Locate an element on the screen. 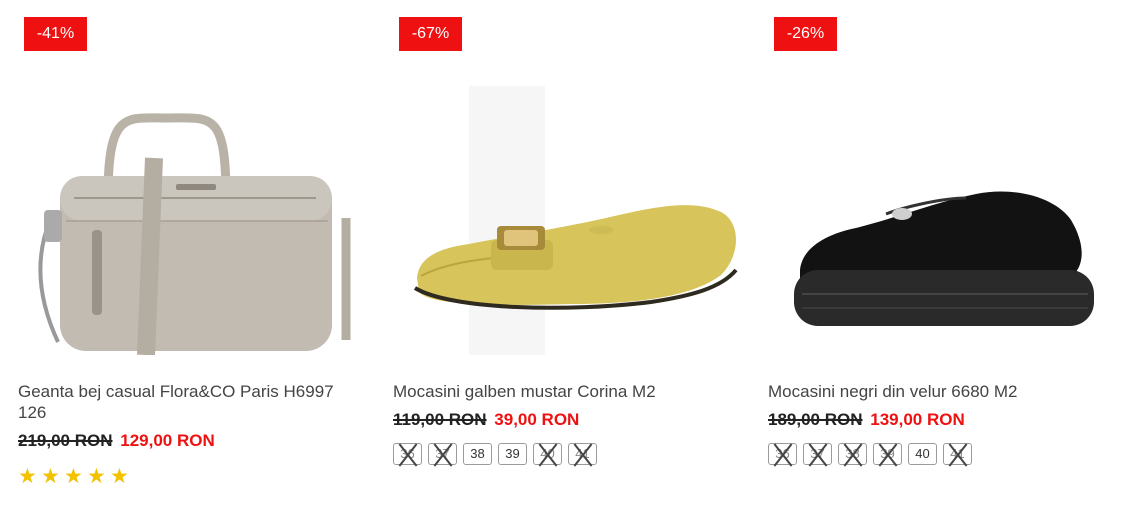 This screenshot has width=1137, height=511. size-option-unavailable: 38 is located at coordinates (852, 454).